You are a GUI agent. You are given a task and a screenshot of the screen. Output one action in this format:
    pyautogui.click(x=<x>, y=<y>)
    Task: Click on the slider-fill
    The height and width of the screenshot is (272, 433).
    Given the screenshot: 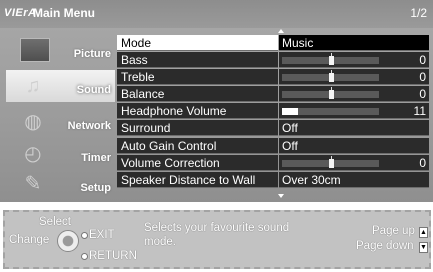 What is the action you would take?
    pyautogui.click(x=290, y=112)
    